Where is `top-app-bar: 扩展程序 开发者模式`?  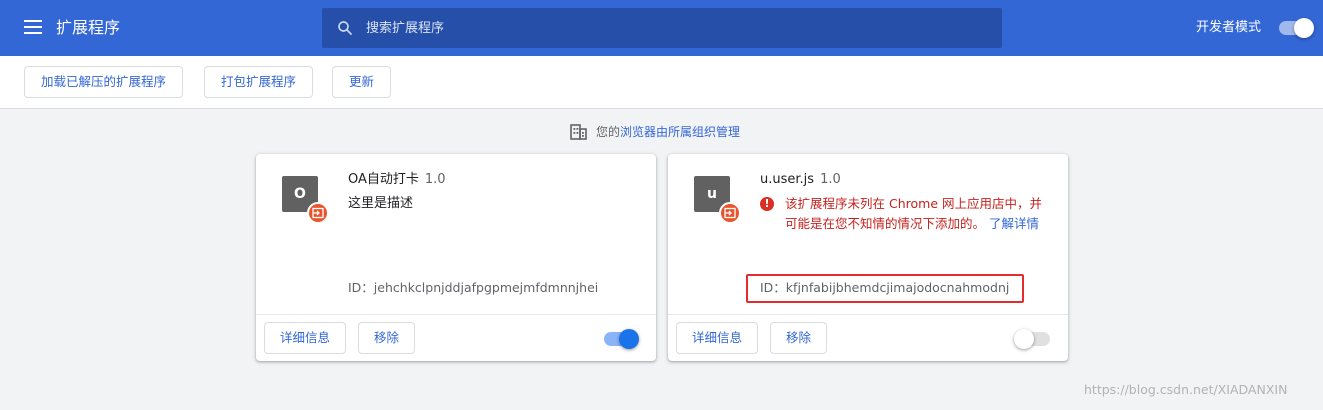
top-app-bar: 扩展程序 开发者模式 is located at coordinates (661, 28).